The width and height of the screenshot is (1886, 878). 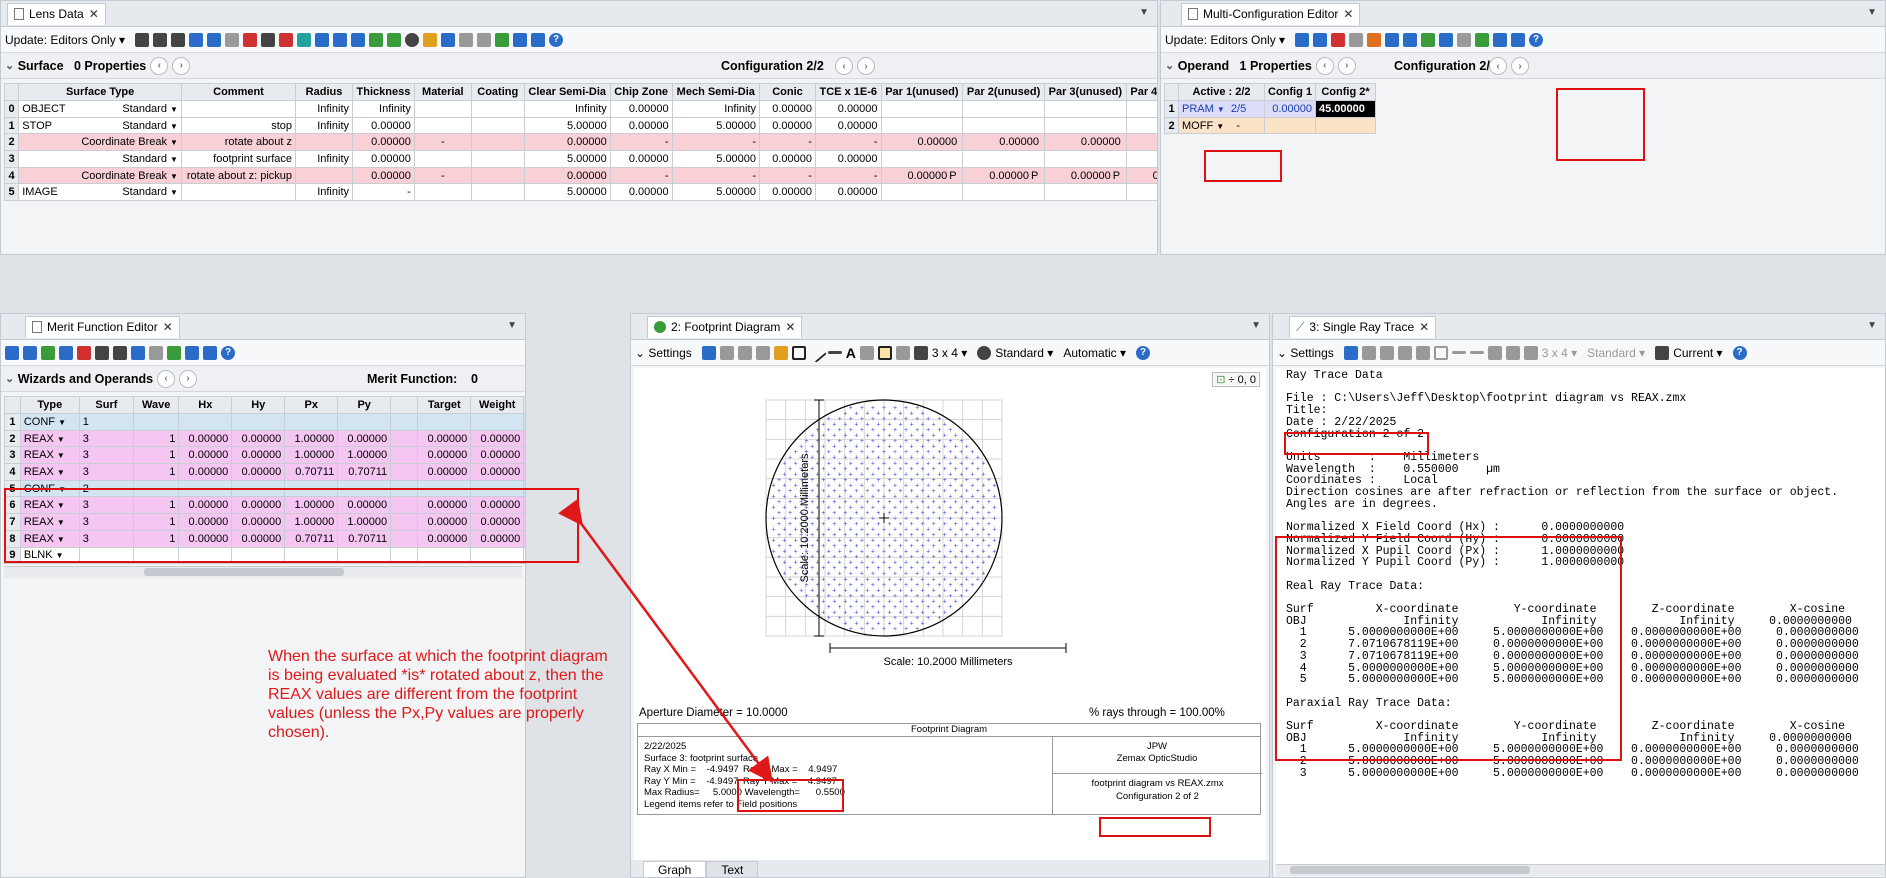 What do you see at coordinates (1085, 125) in the screenshot?
I see `lens-cell-p3` at bounding box center [1085, 125].